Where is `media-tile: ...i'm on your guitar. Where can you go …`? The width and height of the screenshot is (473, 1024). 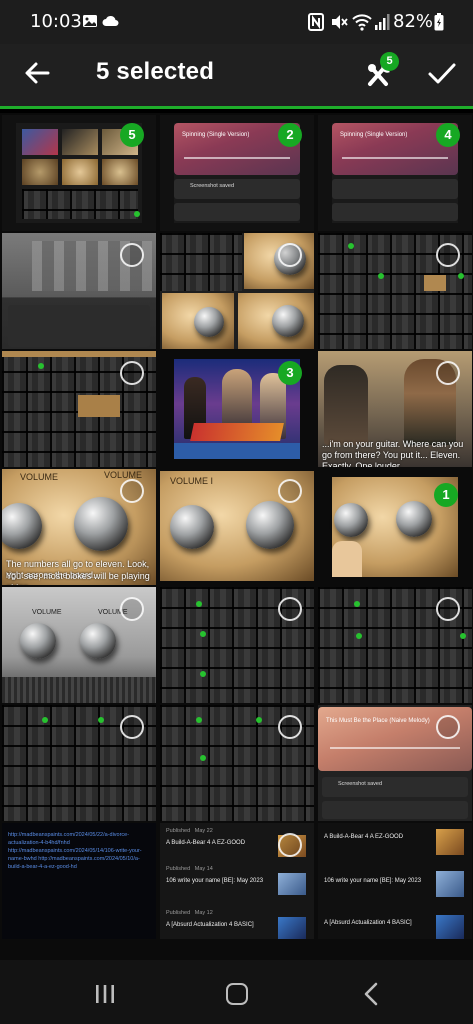
media-tile: ...i'm on your guitar. Where can you go … is located at coordinates (395, 409).